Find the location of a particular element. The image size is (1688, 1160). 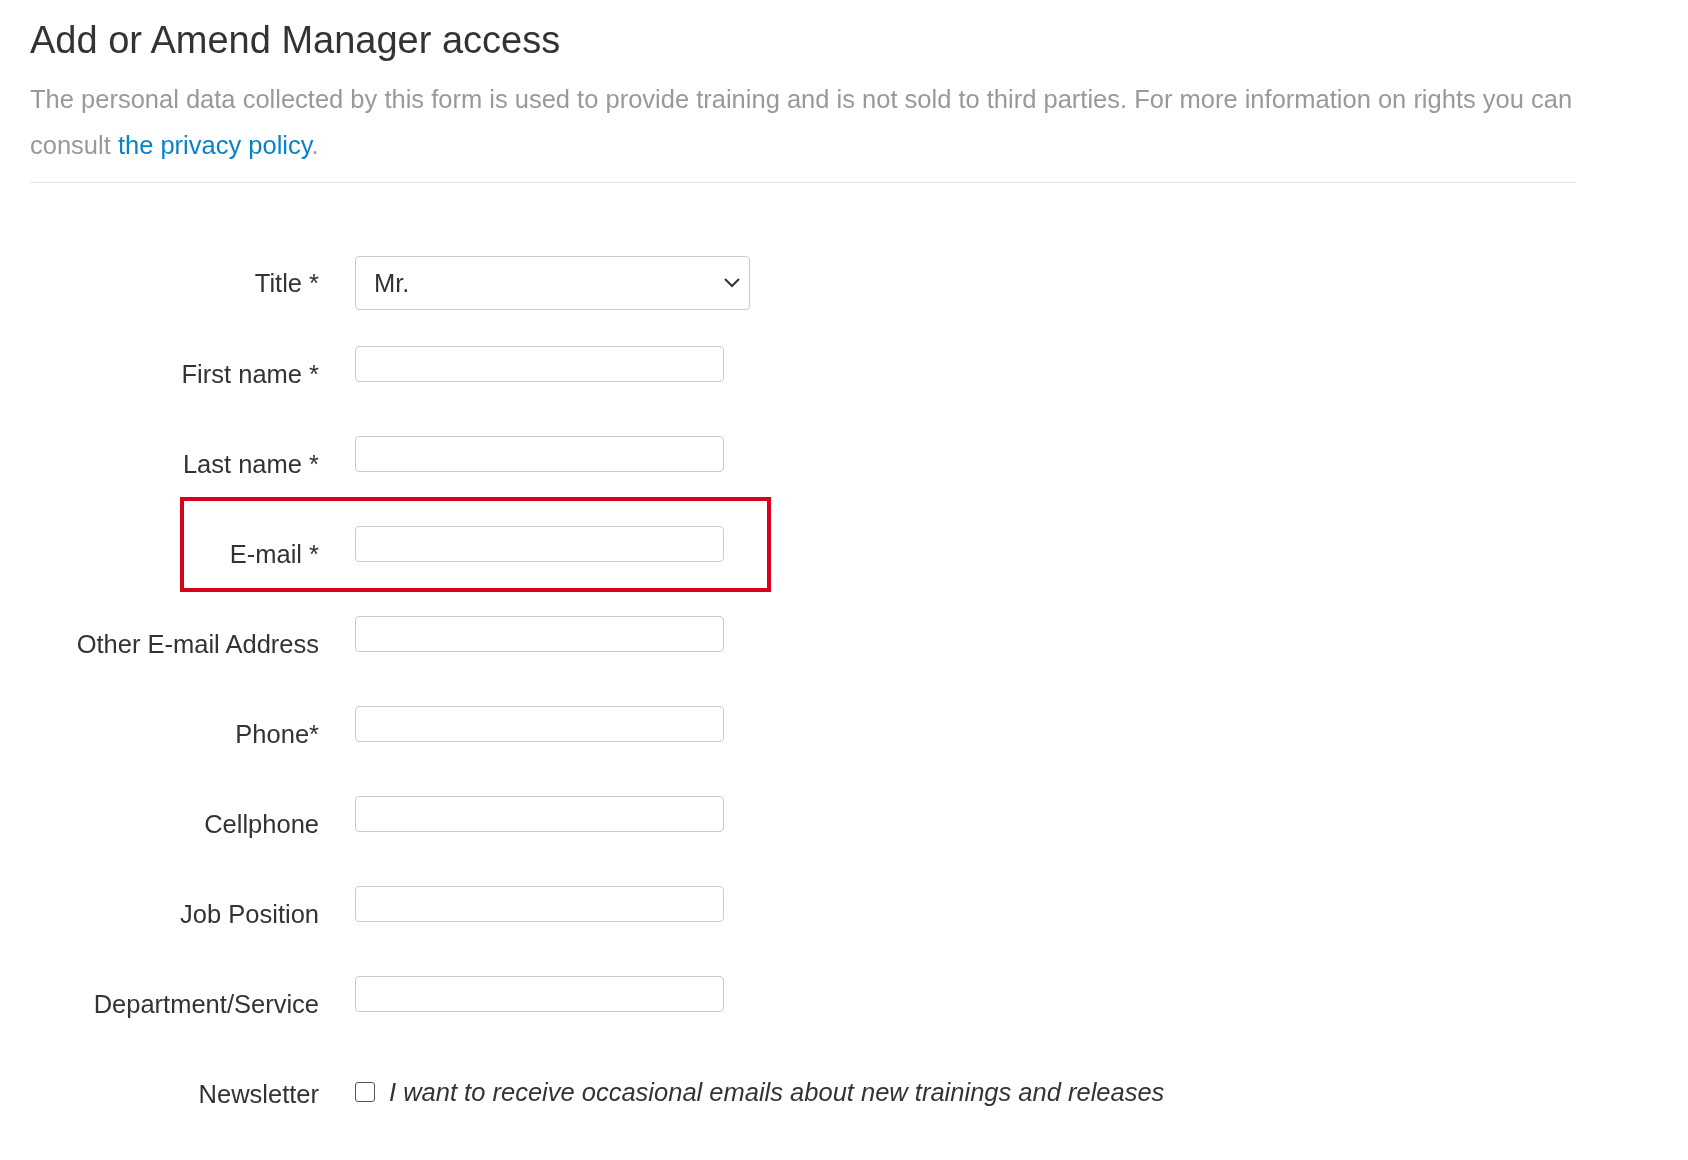

title-select: Mr. is located at coordinates (552, 283).